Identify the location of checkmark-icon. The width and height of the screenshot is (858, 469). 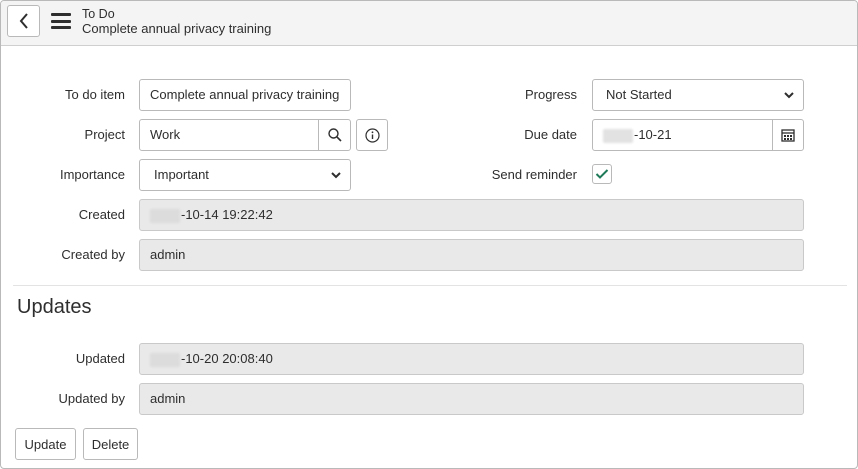
(602, 174).